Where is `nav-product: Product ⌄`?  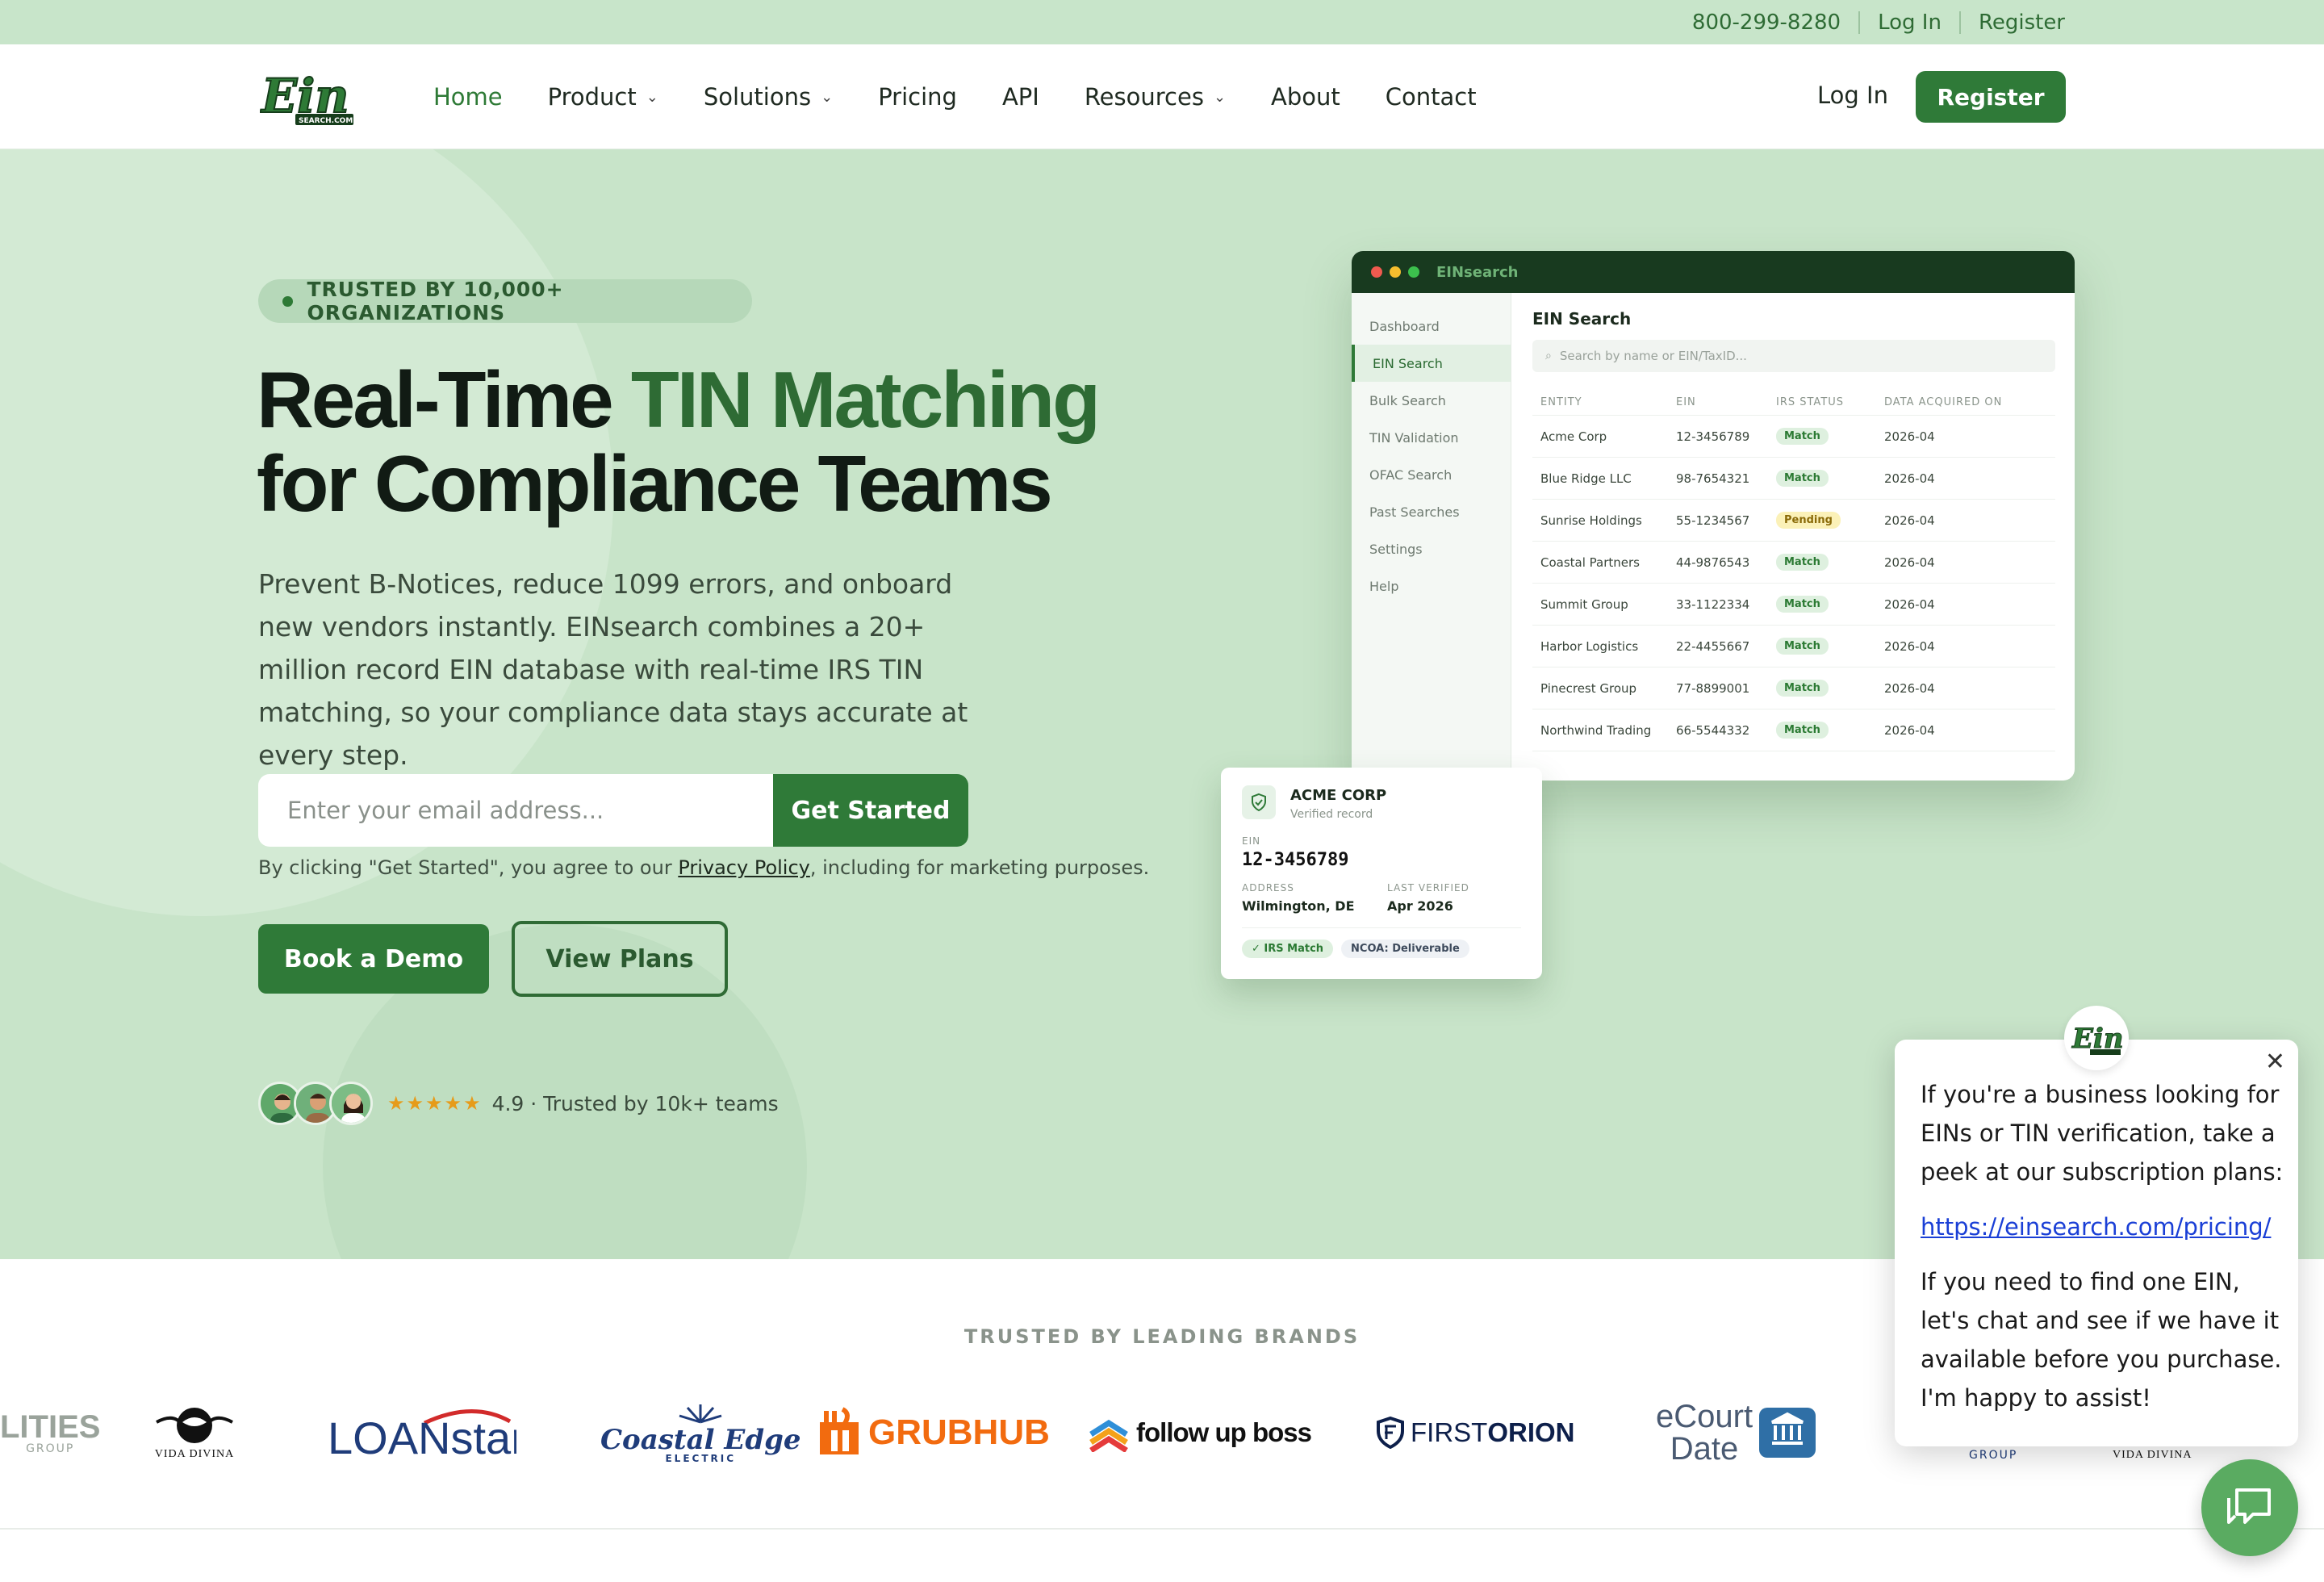
nav-product: Product ⌄ is located at coordinates (603, 97).